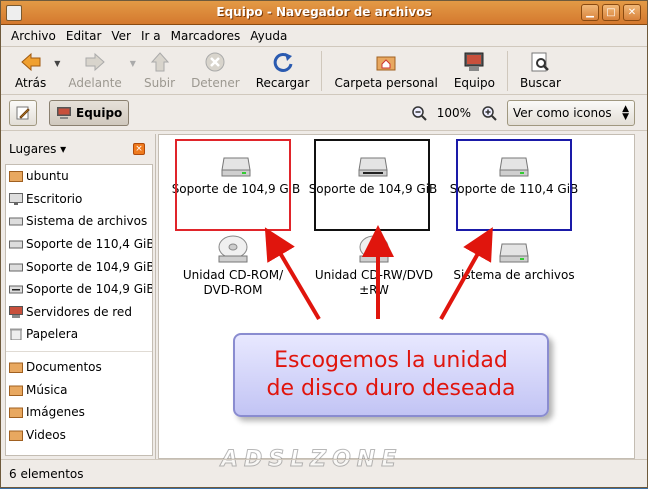  I want to click on callout-line-2: de disco duro deseada, so click(391, 388).